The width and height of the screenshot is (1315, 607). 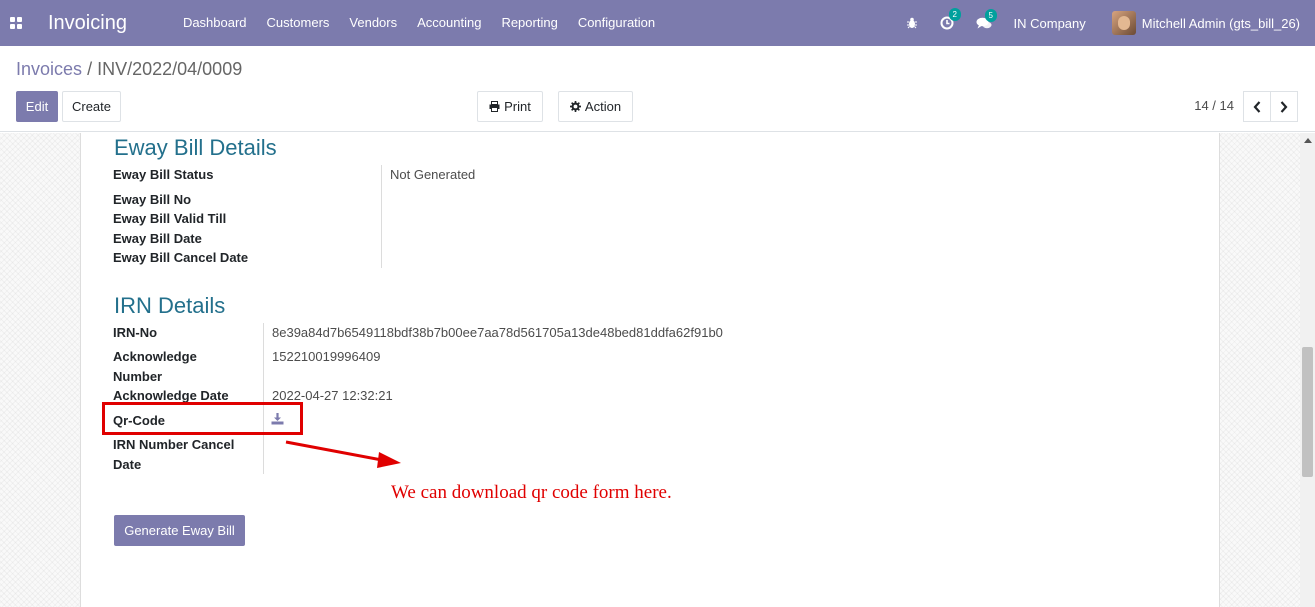 I want to click on ack-number-value: 152210019996409, so click(x=326, y=356).